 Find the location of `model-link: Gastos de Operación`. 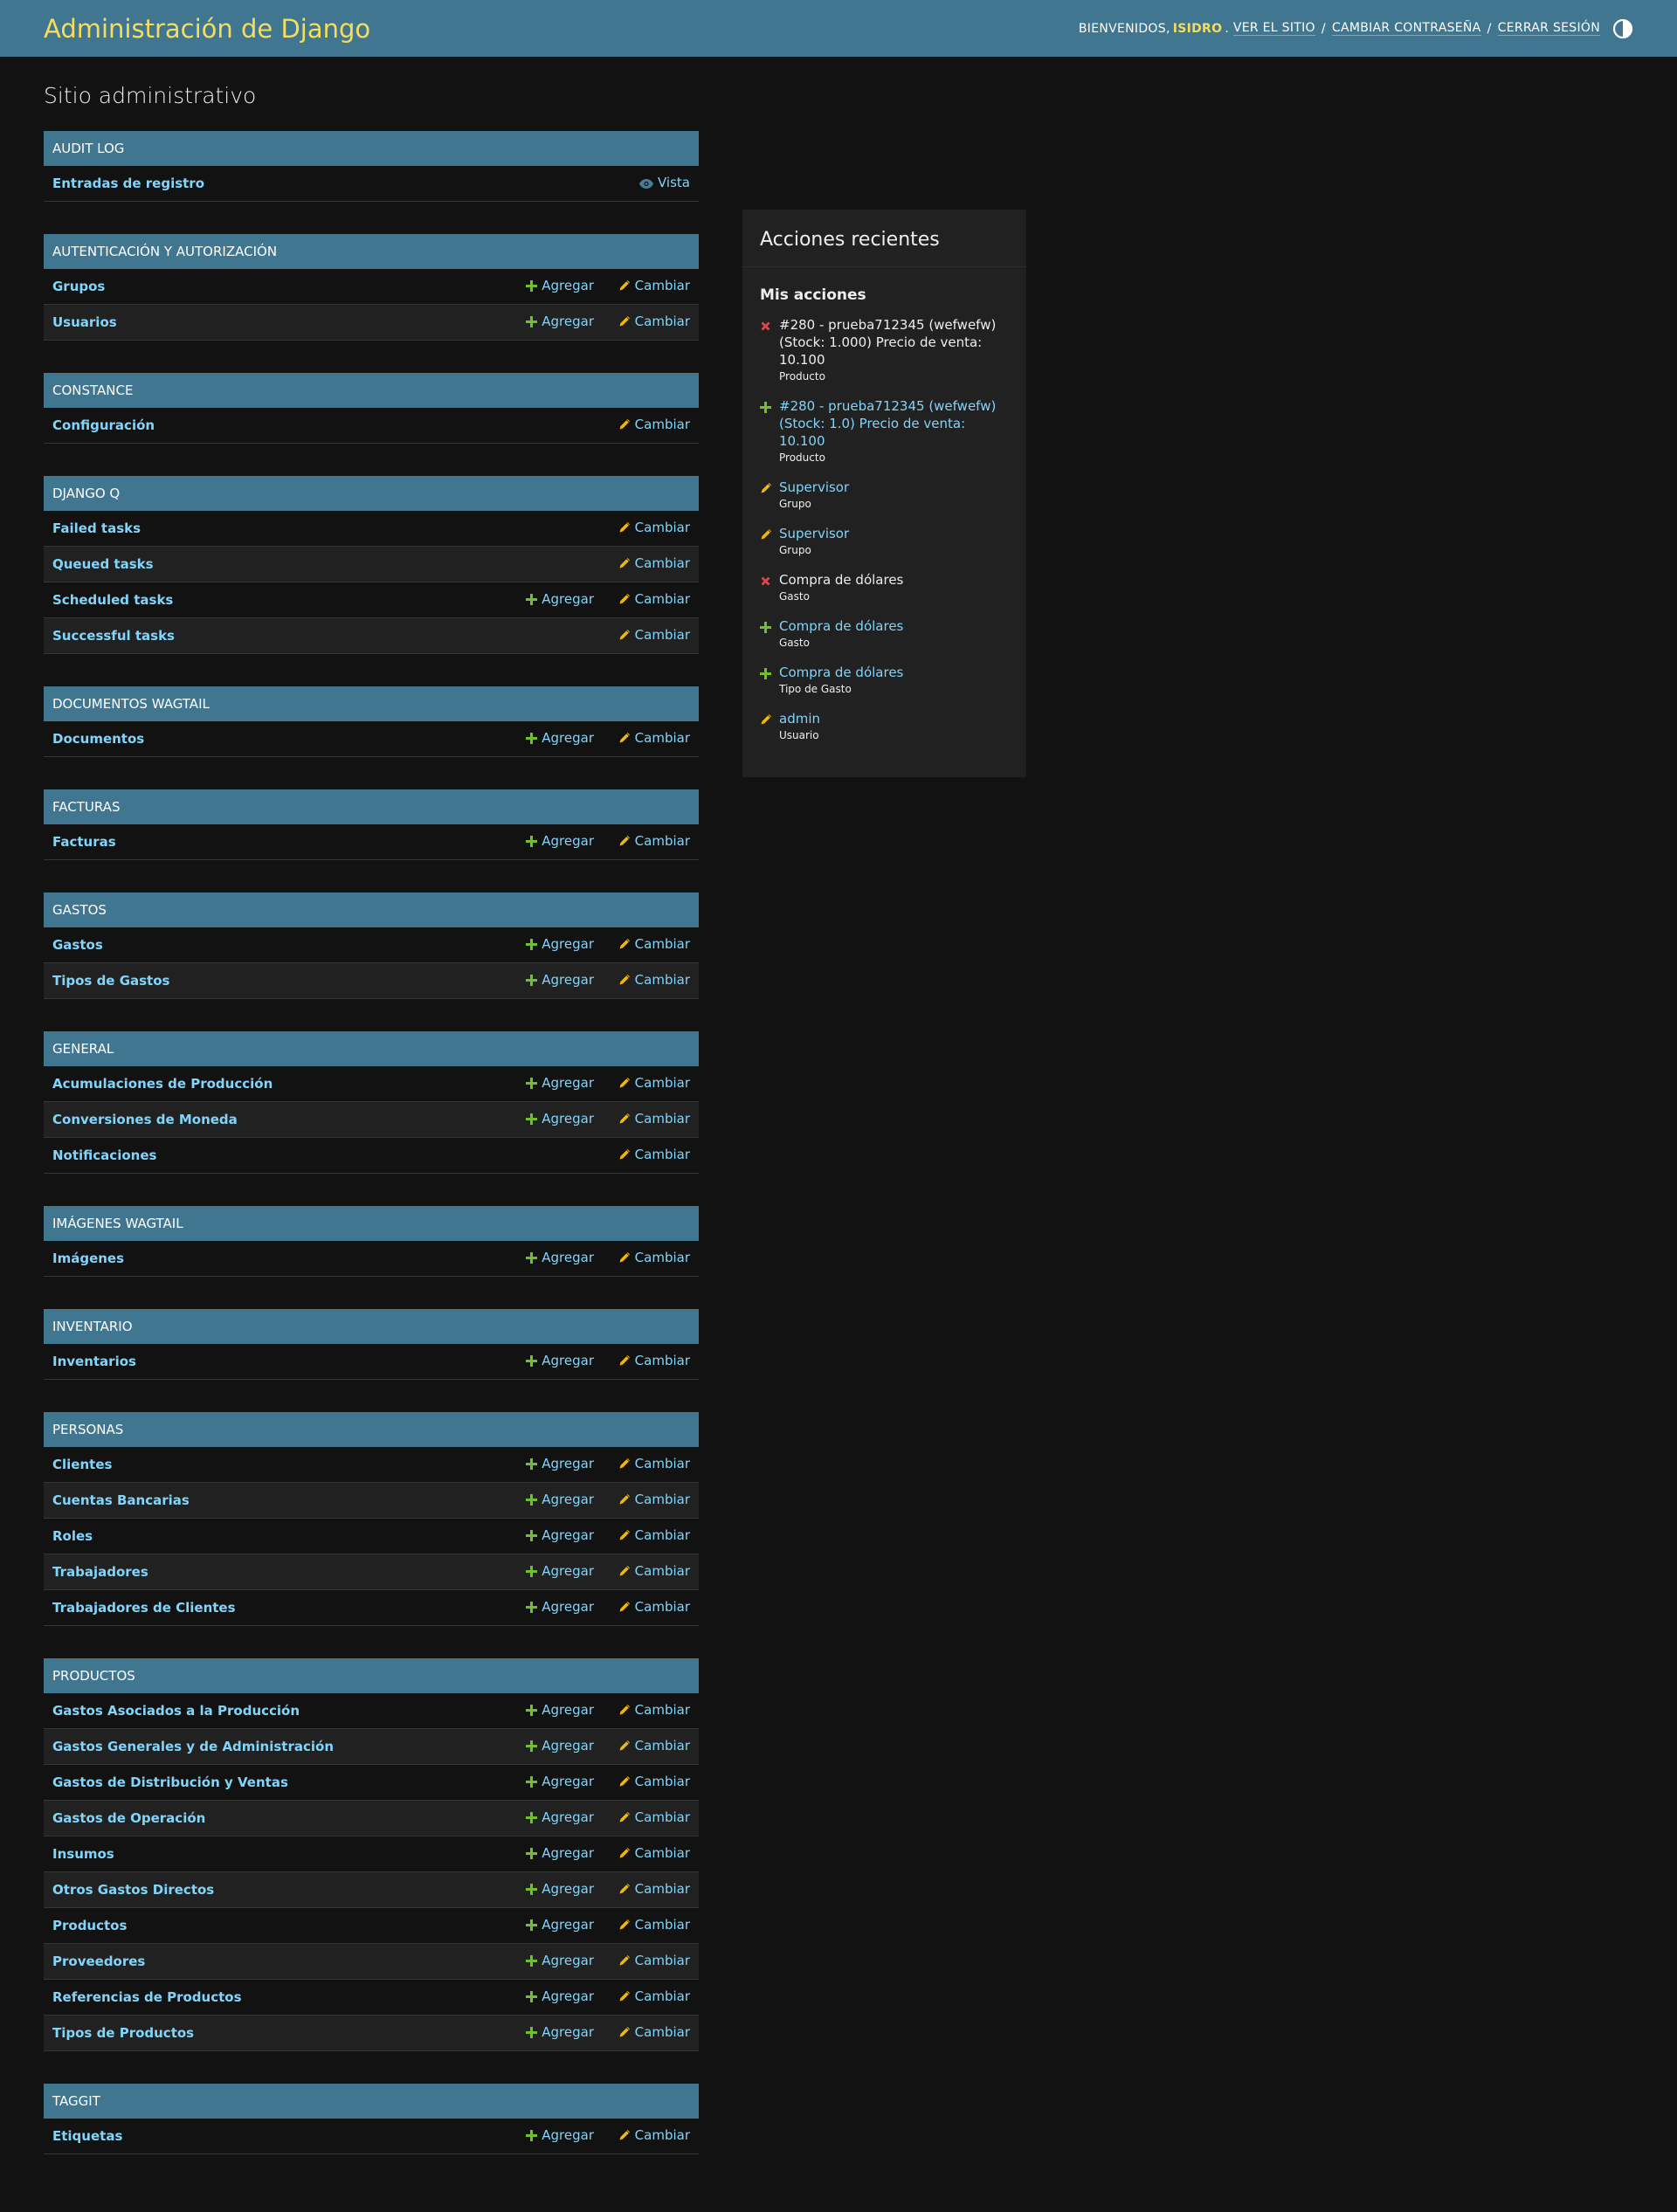

model-link: Gastos de Operación is located at coordinates (276, 1818).